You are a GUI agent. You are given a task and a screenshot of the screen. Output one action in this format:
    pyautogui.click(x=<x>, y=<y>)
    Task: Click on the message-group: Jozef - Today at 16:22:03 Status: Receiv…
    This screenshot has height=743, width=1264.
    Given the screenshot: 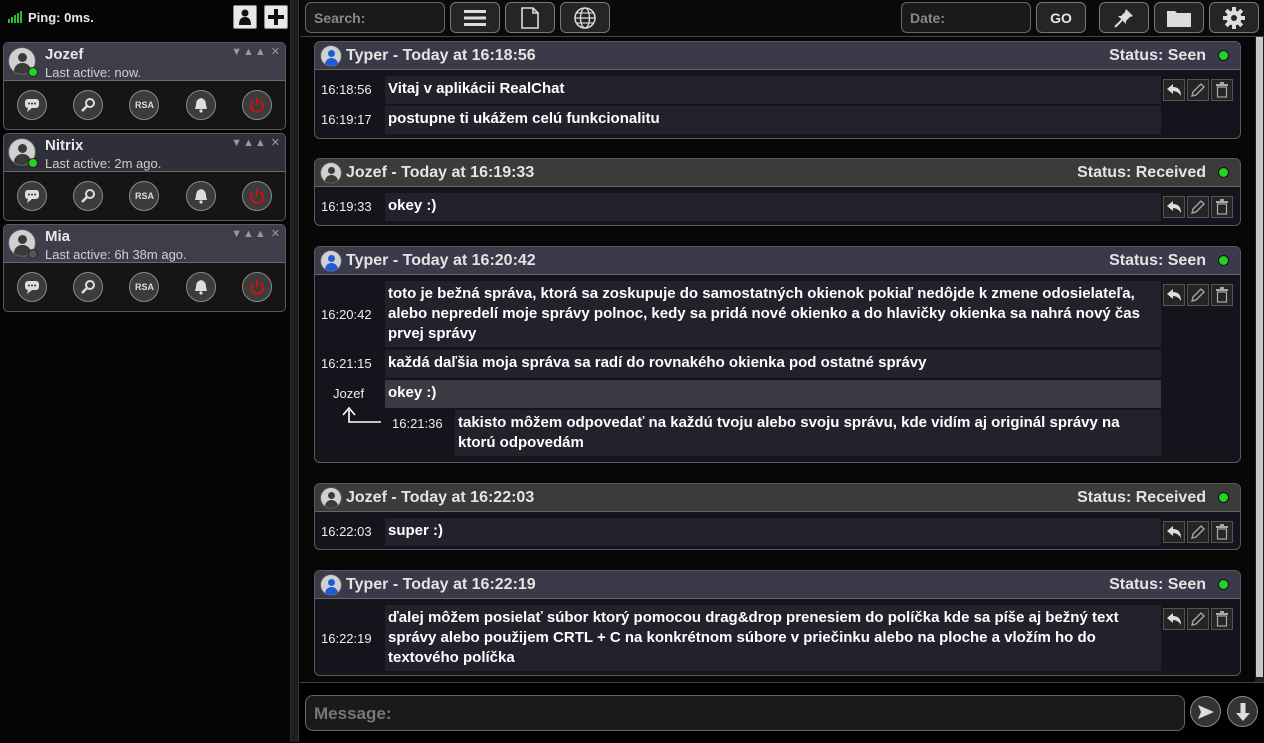 What is the action you would take?
    pyautogui.click(x=777, y=516)
    